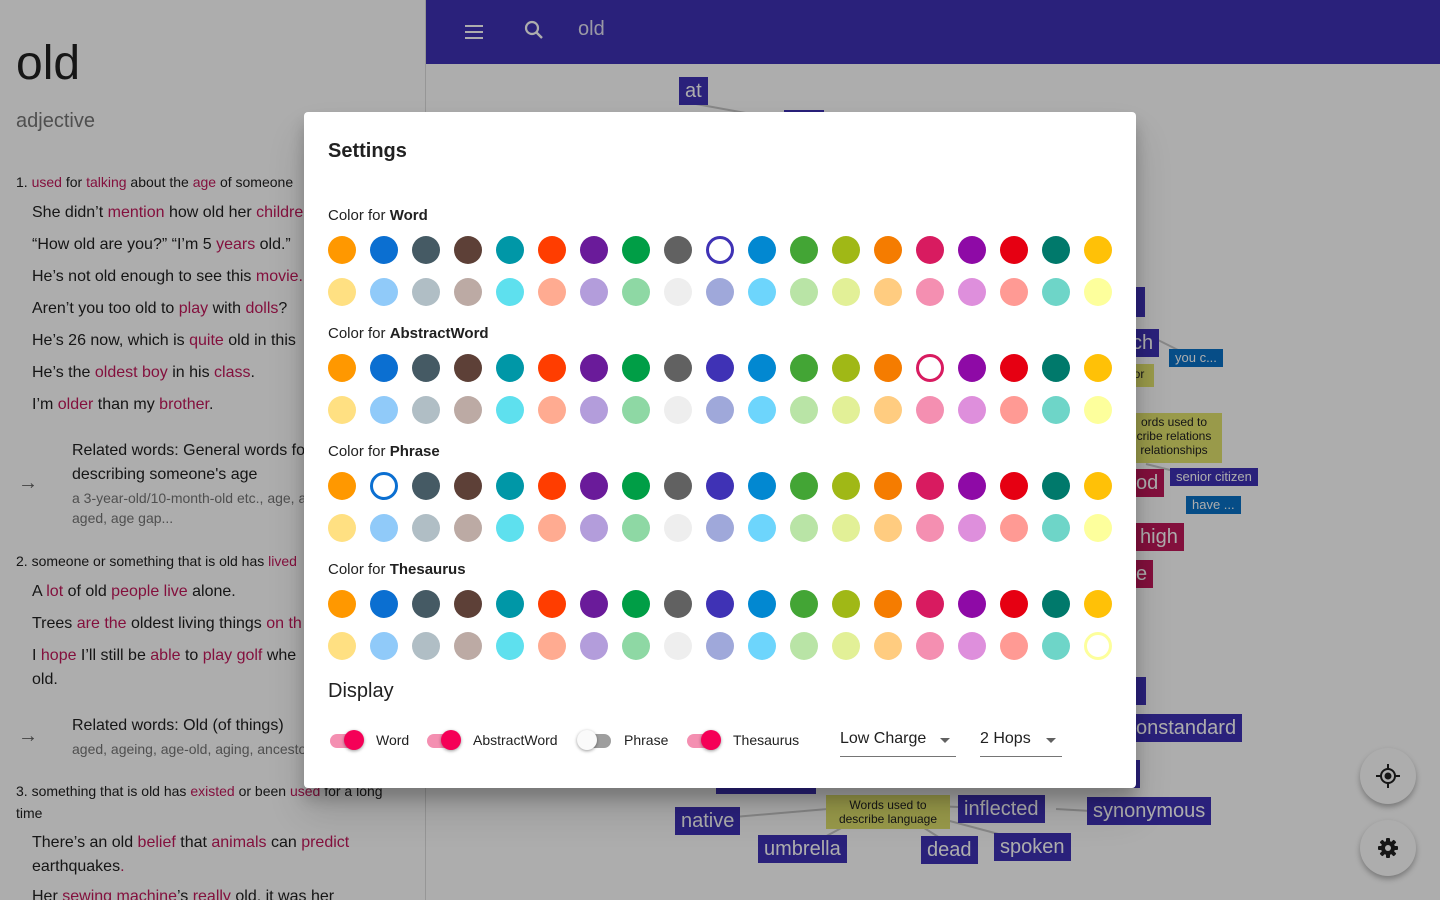  Describe the element at coordinates (595, 740) in the screenshot. I see `phrase-toggle` at that location.